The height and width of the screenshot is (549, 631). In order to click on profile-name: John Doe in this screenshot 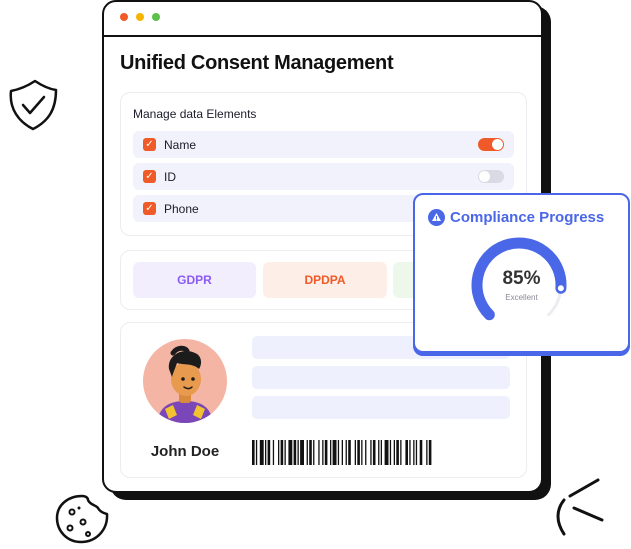, I will do `click(185, 451)`.